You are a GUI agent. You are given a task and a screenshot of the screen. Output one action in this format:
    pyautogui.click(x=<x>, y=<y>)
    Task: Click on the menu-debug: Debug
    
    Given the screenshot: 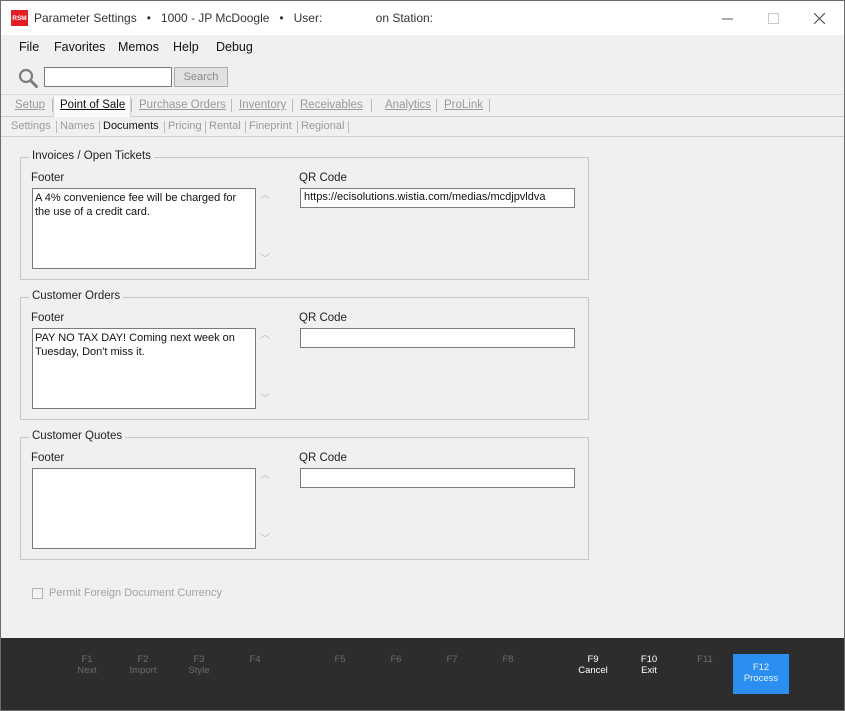 What is the action you would take?
    pyautogui.click(x=234, y=47)
    